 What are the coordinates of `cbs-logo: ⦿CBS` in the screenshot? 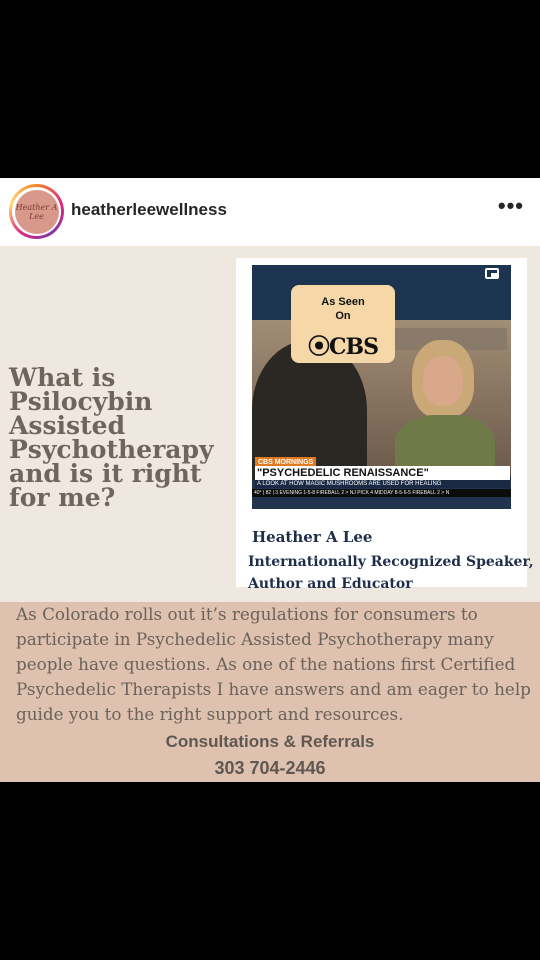 It's located at (343, 347).